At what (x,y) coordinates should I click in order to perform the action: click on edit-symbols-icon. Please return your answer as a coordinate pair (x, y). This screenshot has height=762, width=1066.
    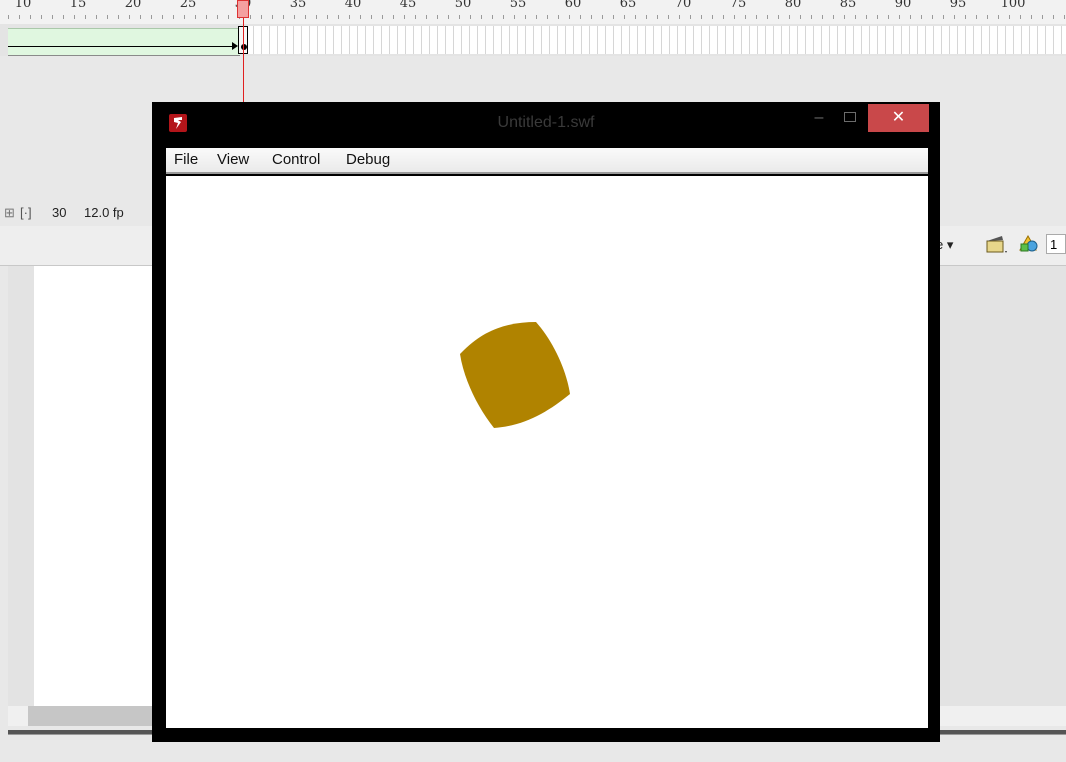
    Looking at the image, I should click on (1028, 246).